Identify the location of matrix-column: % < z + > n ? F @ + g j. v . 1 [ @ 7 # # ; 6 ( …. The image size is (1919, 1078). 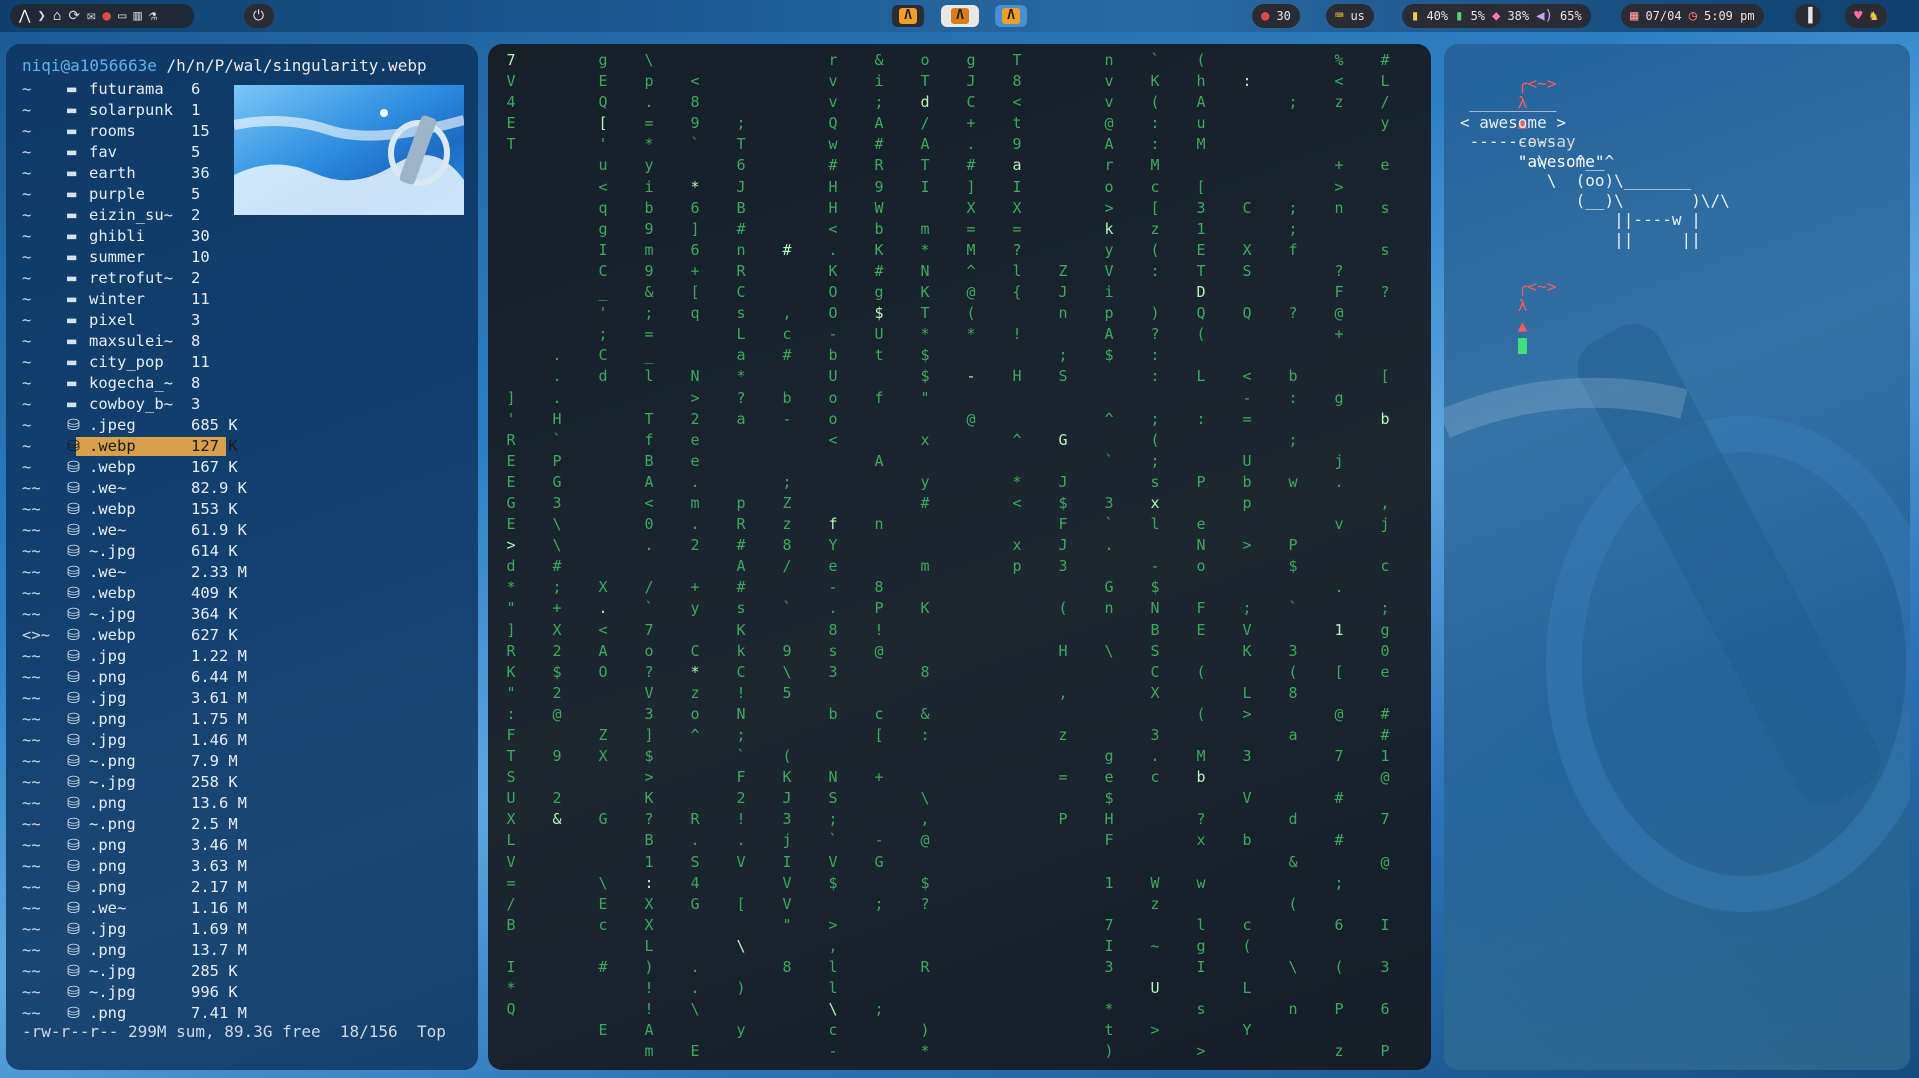
(1339, 556).